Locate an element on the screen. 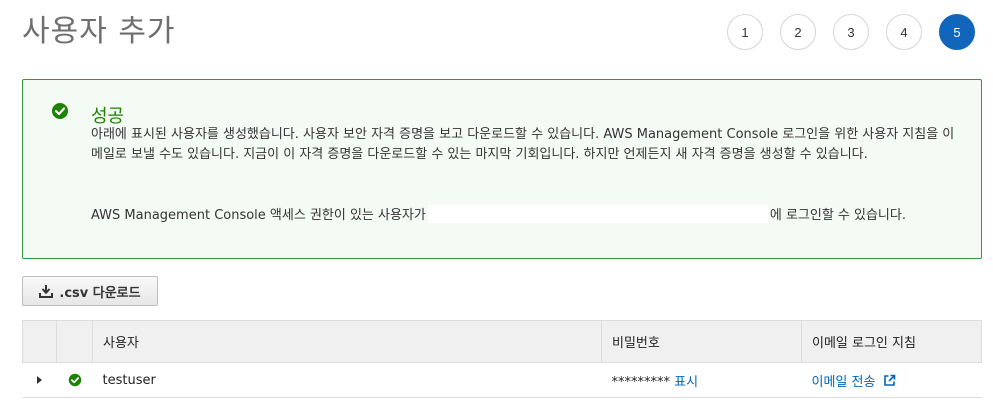 Image resolution: width=993 pixels, height=407 pixels. external-link-icon is located at coordinates (889, 380).